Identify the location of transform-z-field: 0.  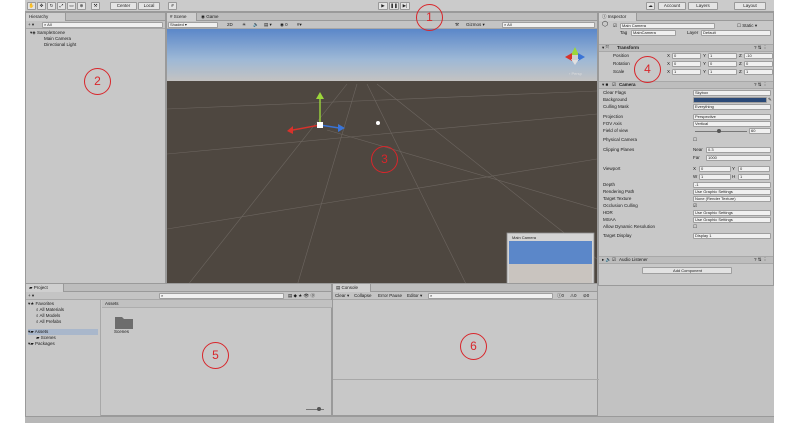
(758, 64).